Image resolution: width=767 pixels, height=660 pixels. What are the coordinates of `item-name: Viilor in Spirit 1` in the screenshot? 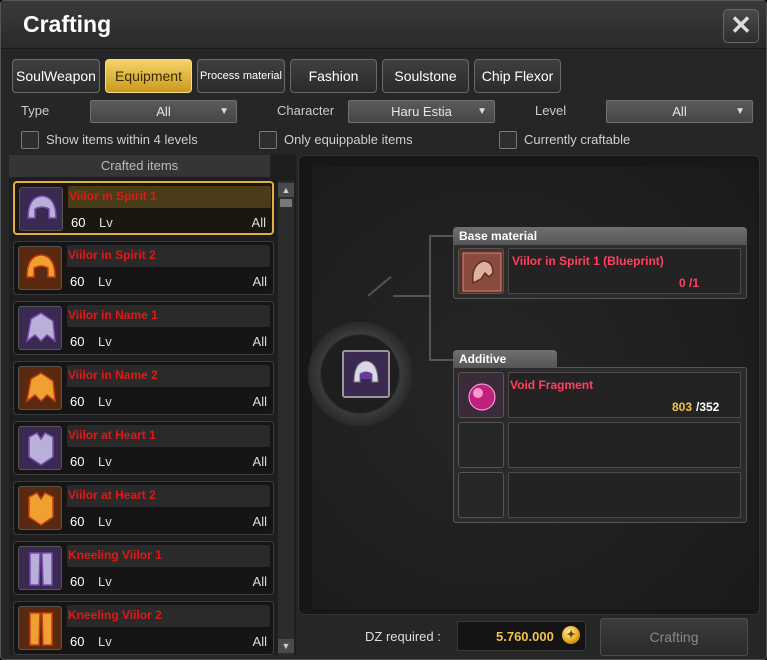 It's located at (113, 196).